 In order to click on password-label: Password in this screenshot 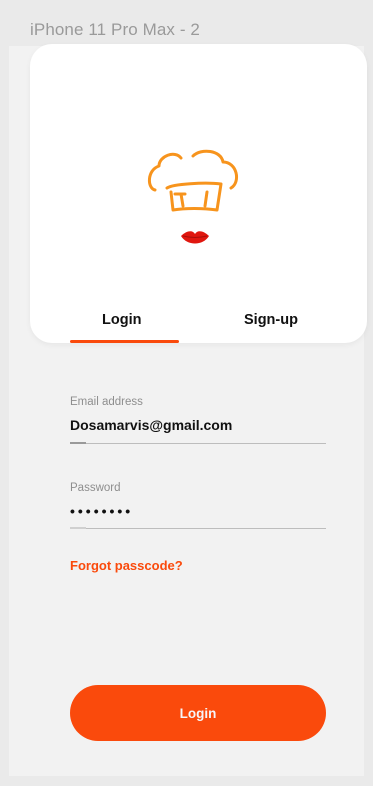, I will do `click(95, 488)`.